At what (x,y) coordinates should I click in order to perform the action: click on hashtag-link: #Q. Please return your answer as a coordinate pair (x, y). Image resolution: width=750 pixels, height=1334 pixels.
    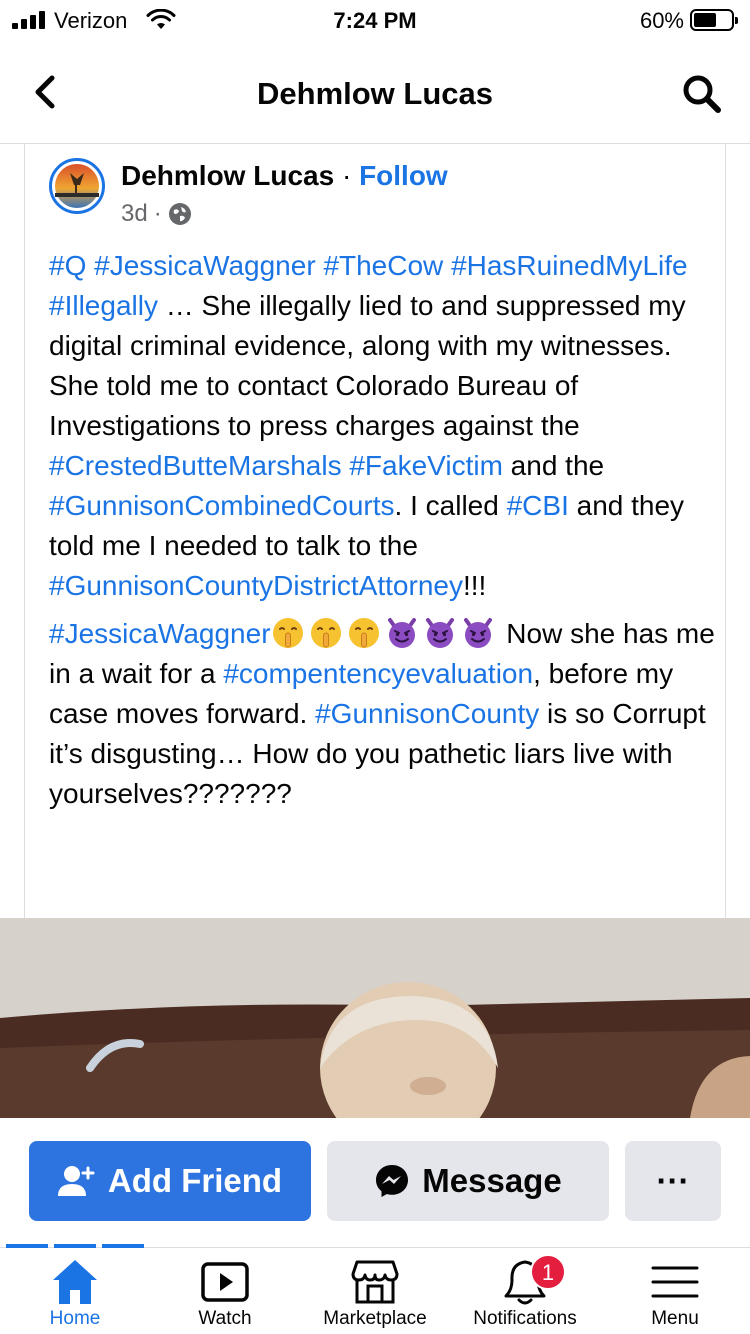
    Looking at the image, I should click on (67, 265).